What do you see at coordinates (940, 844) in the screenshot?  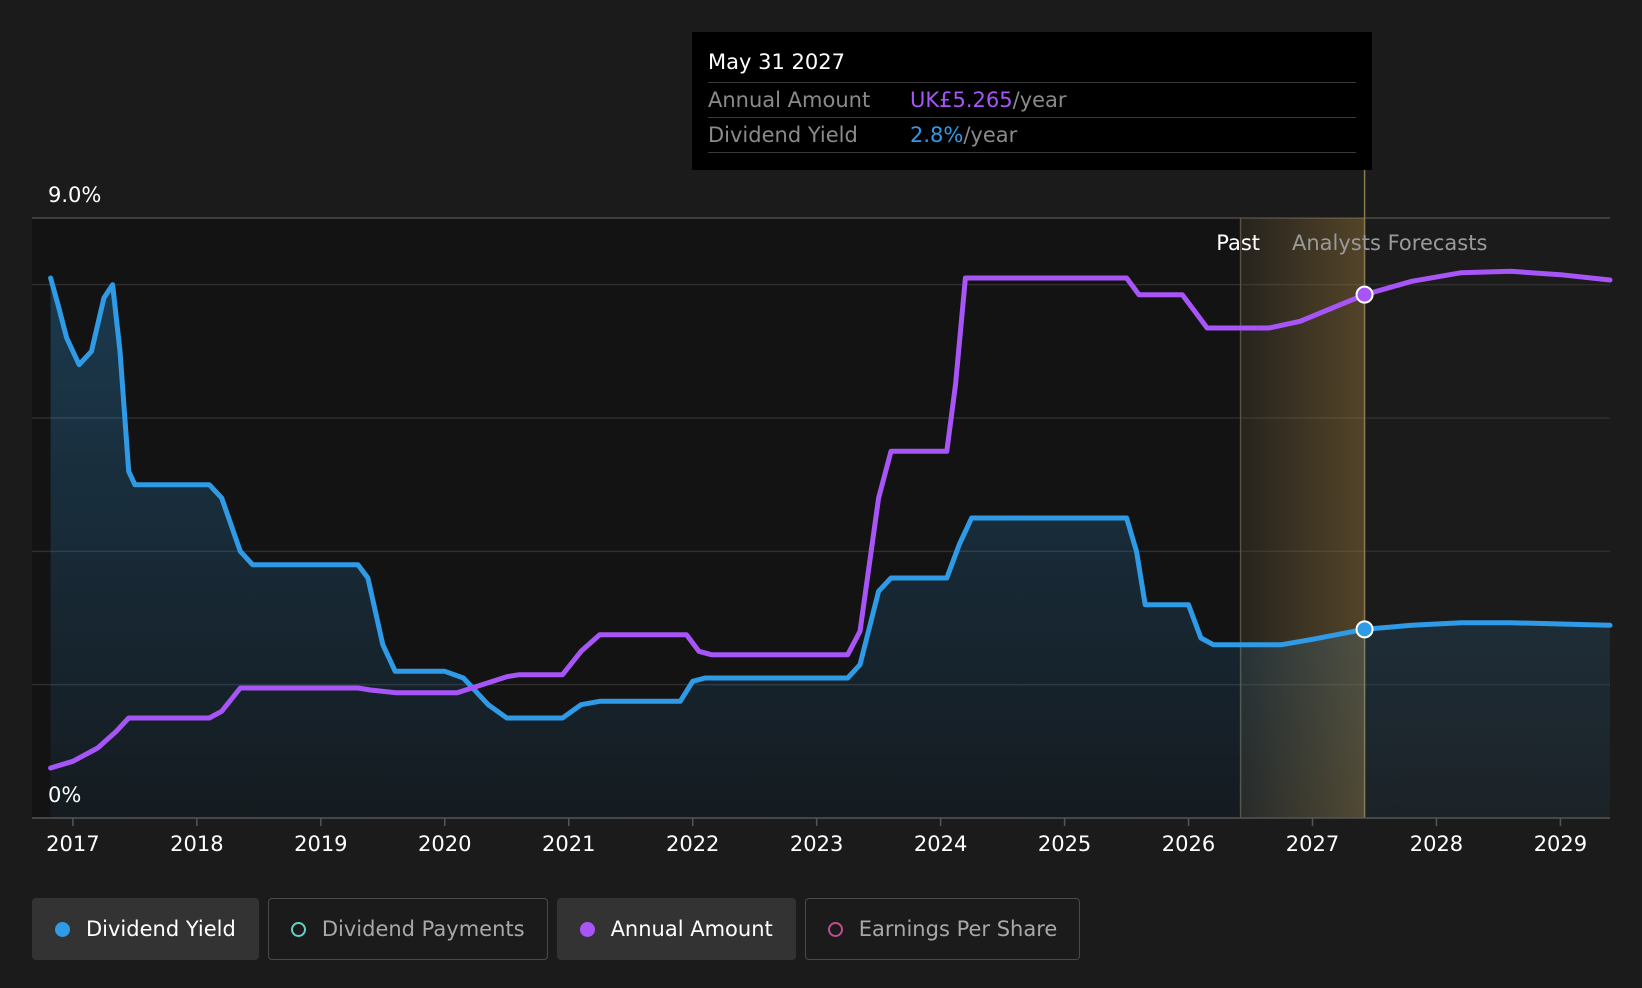 I see `x-tick-label: 2024` at bounding box center [940, 844].